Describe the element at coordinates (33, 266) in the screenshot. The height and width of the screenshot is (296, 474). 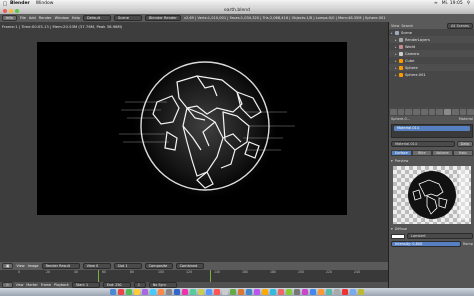
I see `image-menu: Image` at that location.